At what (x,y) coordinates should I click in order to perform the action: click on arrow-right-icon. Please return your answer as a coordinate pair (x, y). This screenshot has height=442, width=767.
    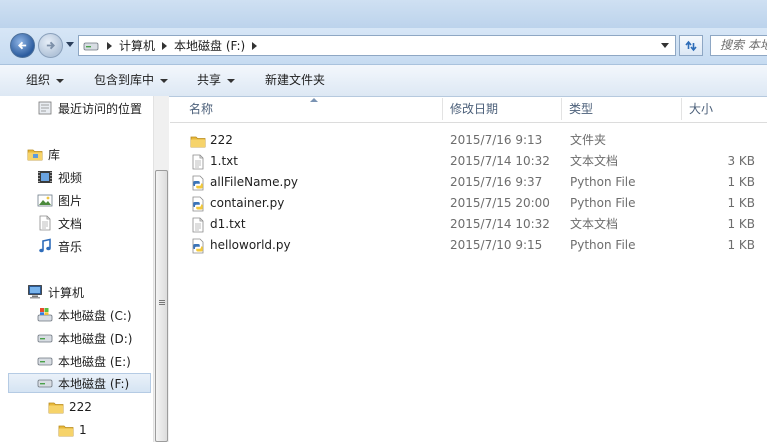
    Looking at the image, I should click on (51, 45).